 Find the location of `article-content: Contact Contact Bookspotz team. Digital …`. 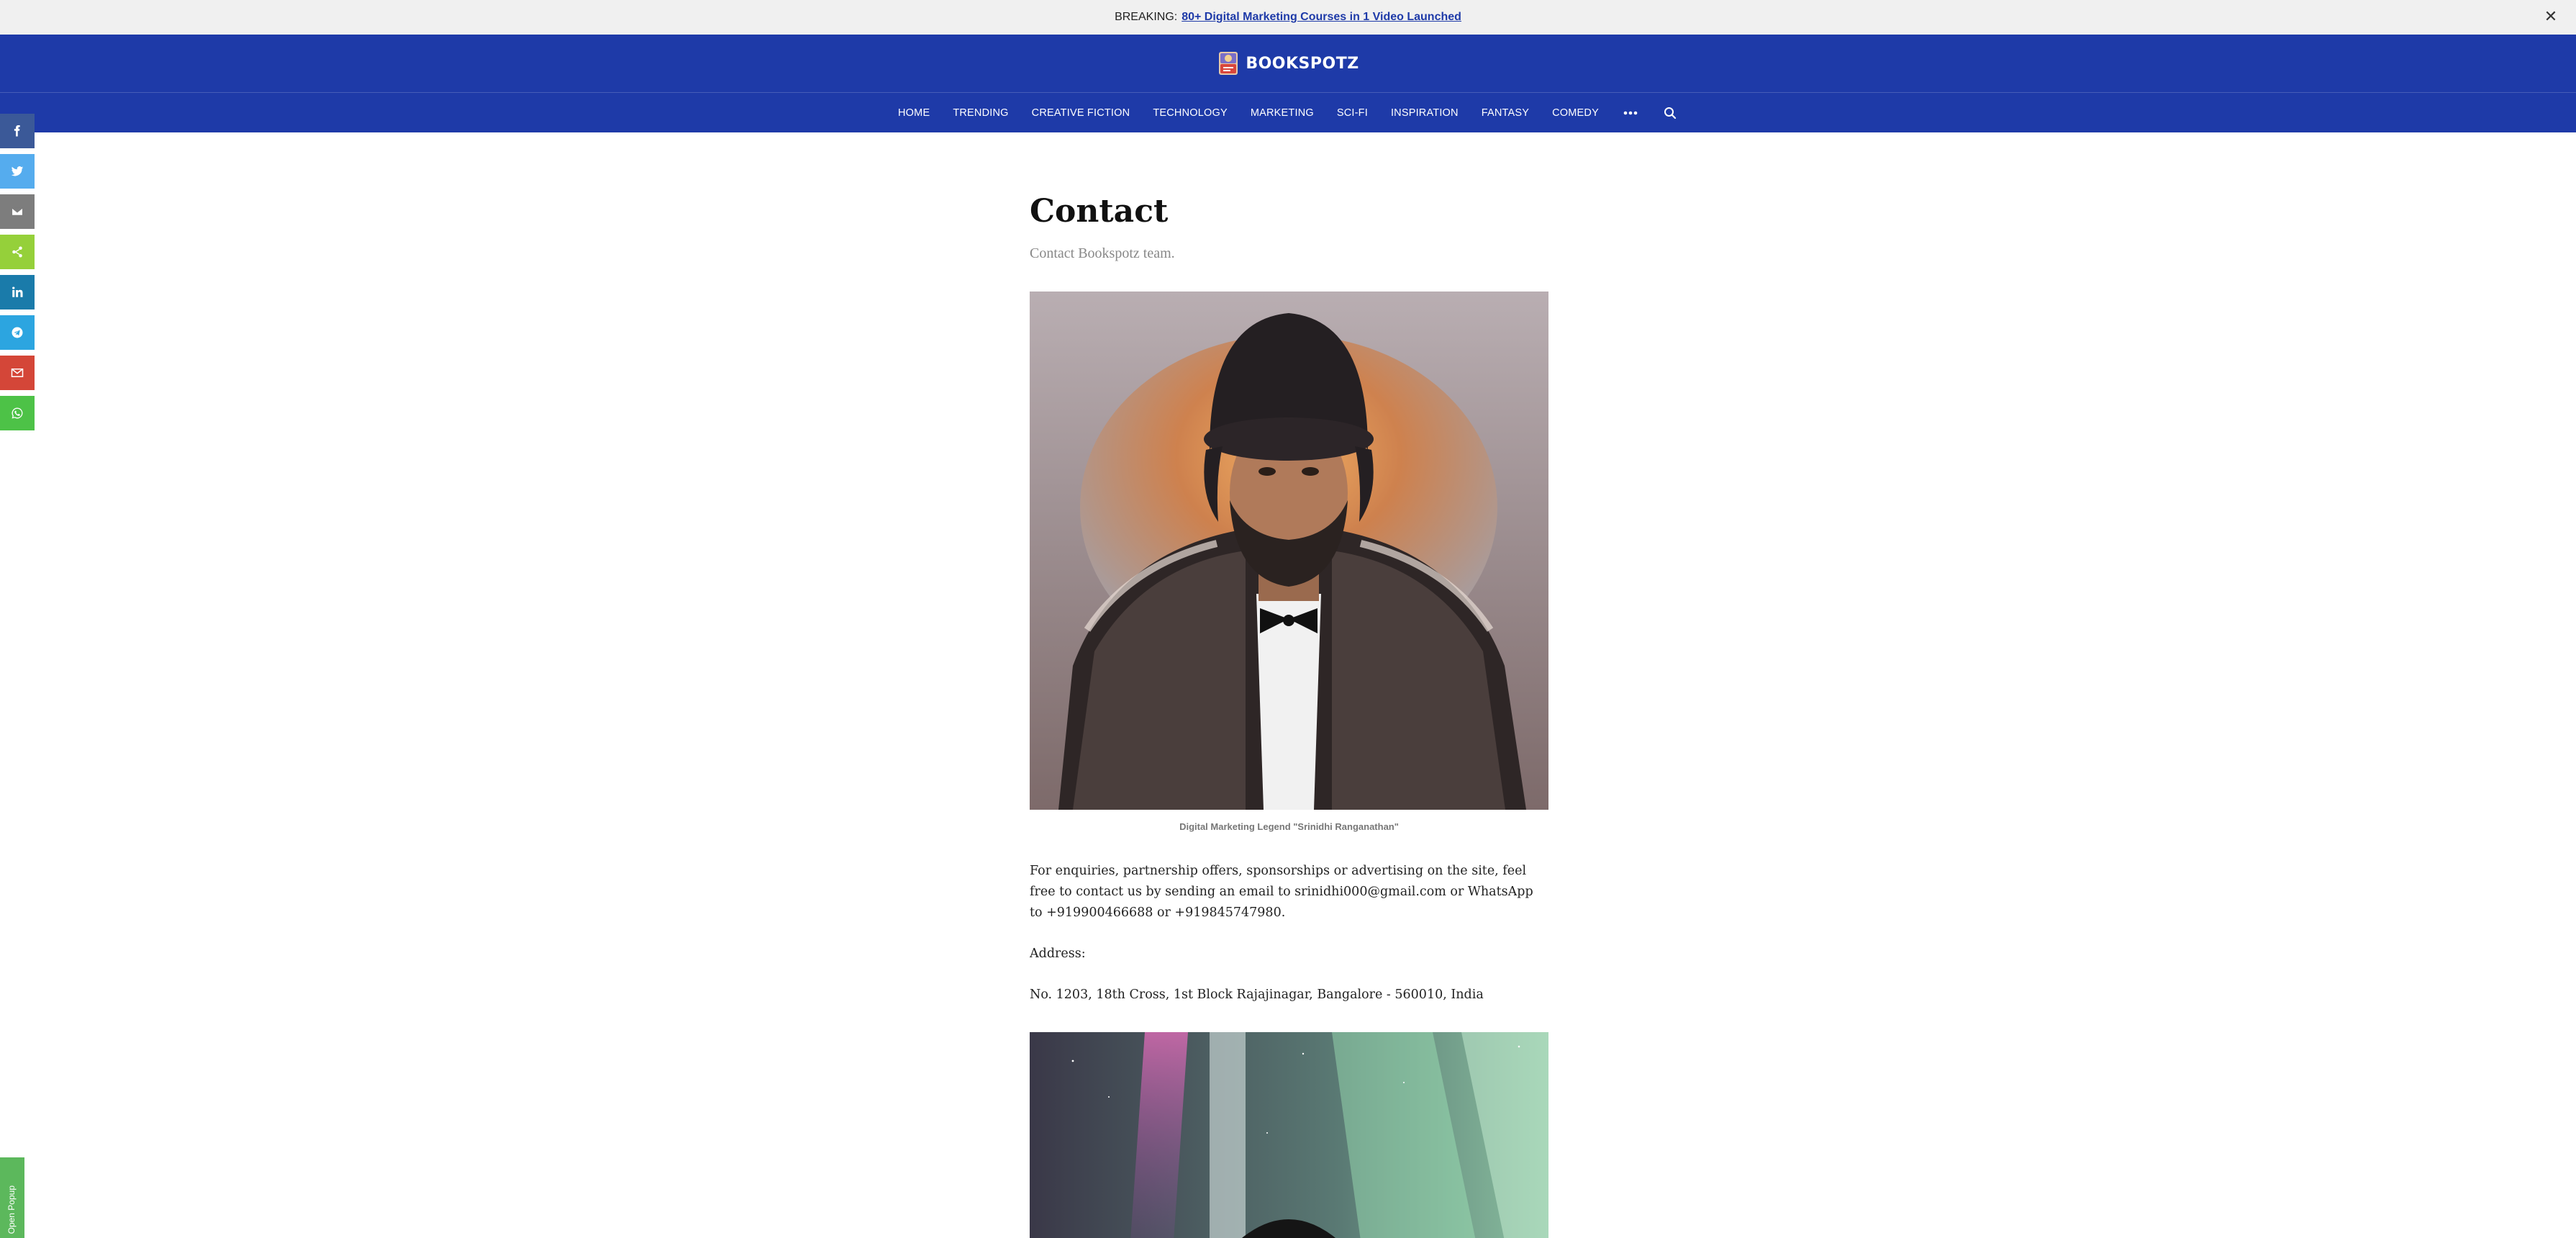

article-content: Contact Contact Bookspotz team. Digital … is located at coordinates (1289, 582).